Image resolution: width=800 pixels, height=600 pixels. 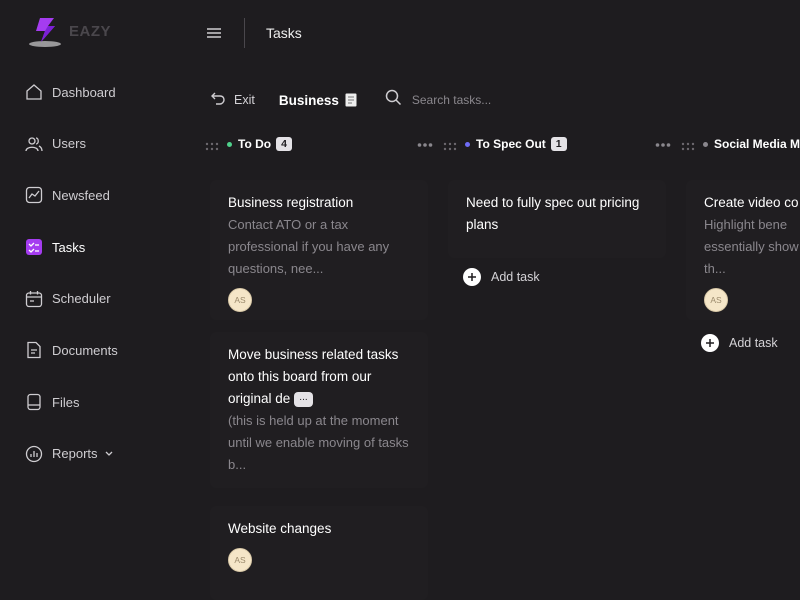 What do you see at coordinates (84, 92) in the screenshot?
I see `sidebar-item-label: Dashboard` at bounding box center [84, 92].